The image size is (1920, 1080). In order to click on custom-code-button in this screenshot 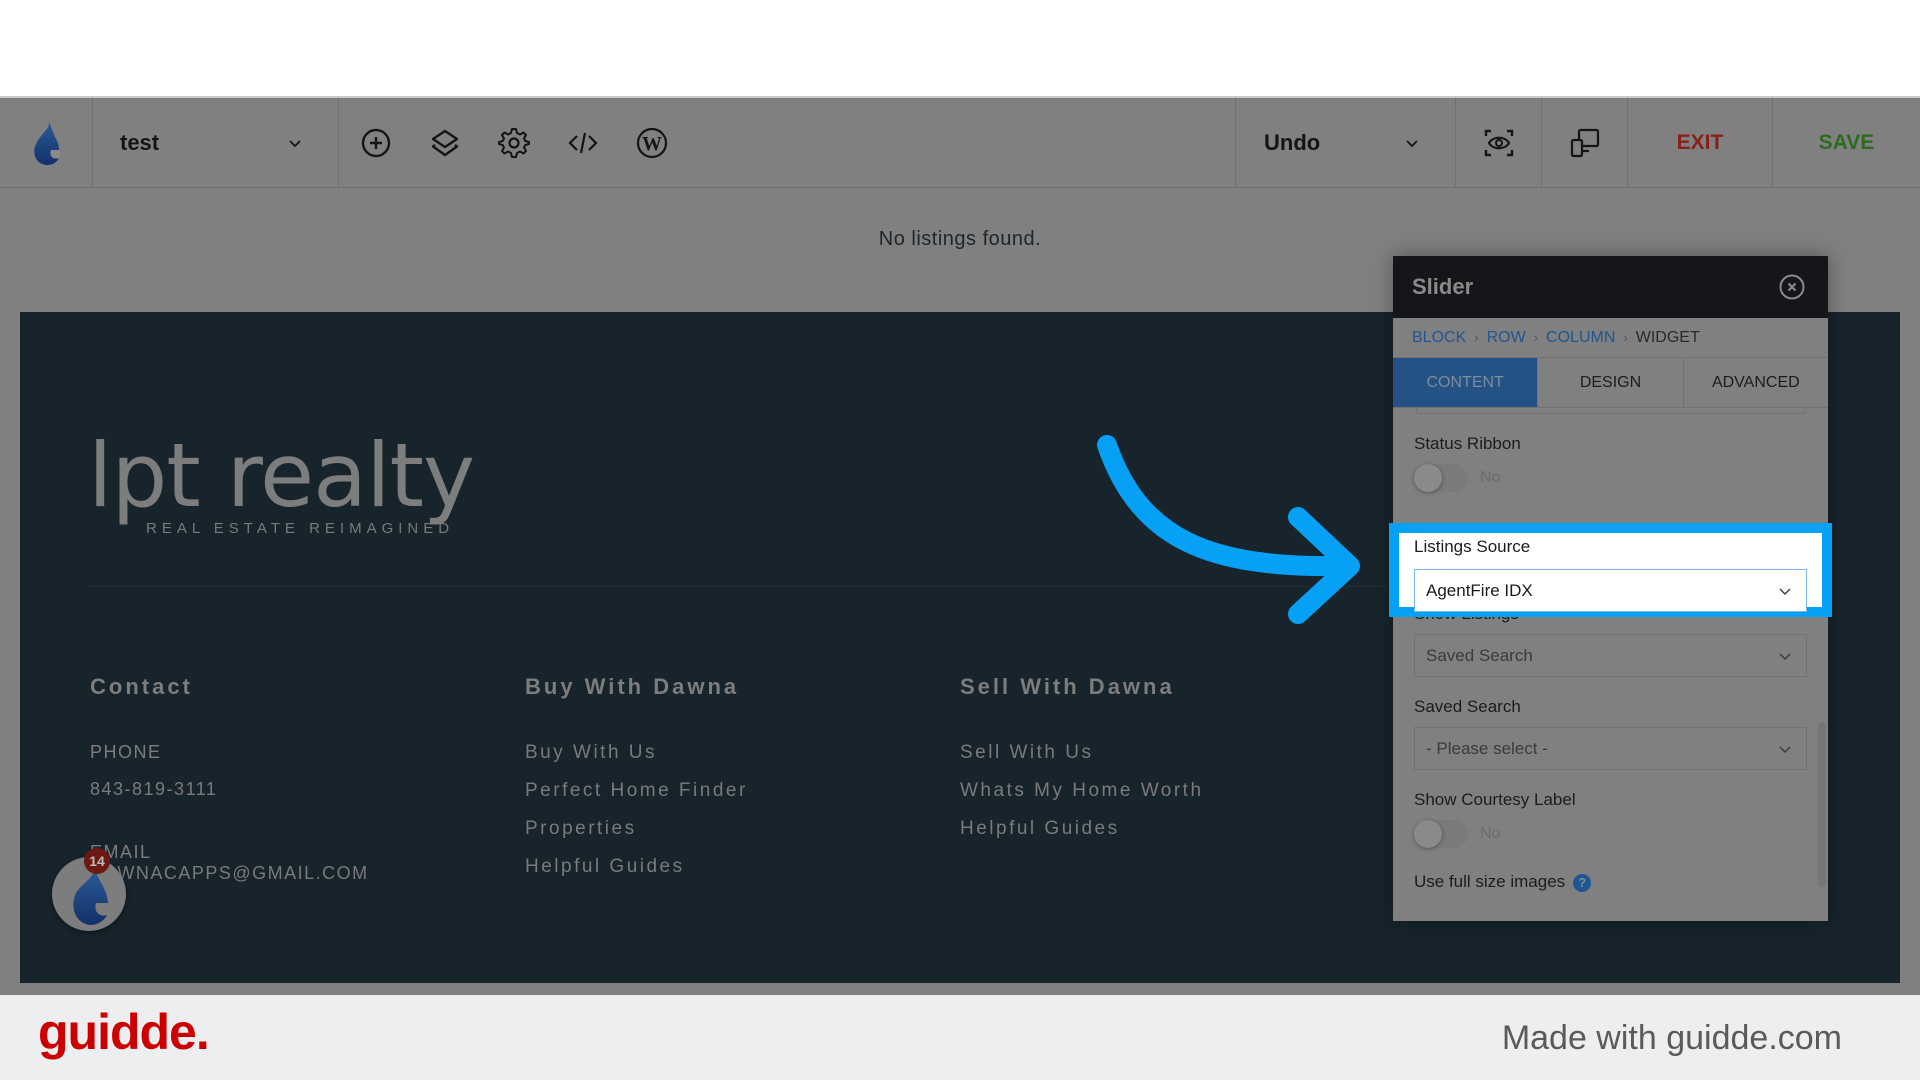, I will do `click(583, 143)`.